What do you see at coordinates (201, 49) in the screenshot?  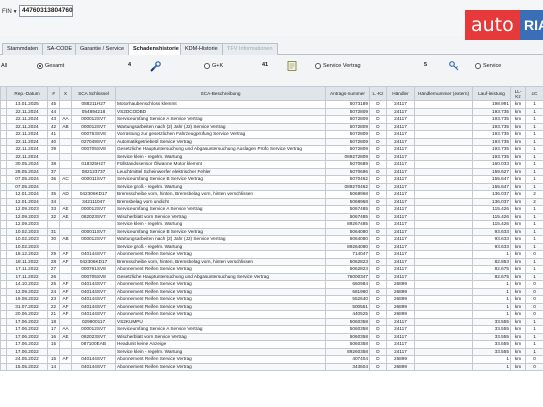 I see `tab-kdm-historie: KDM-Historie` at bounding box center [201, 49].